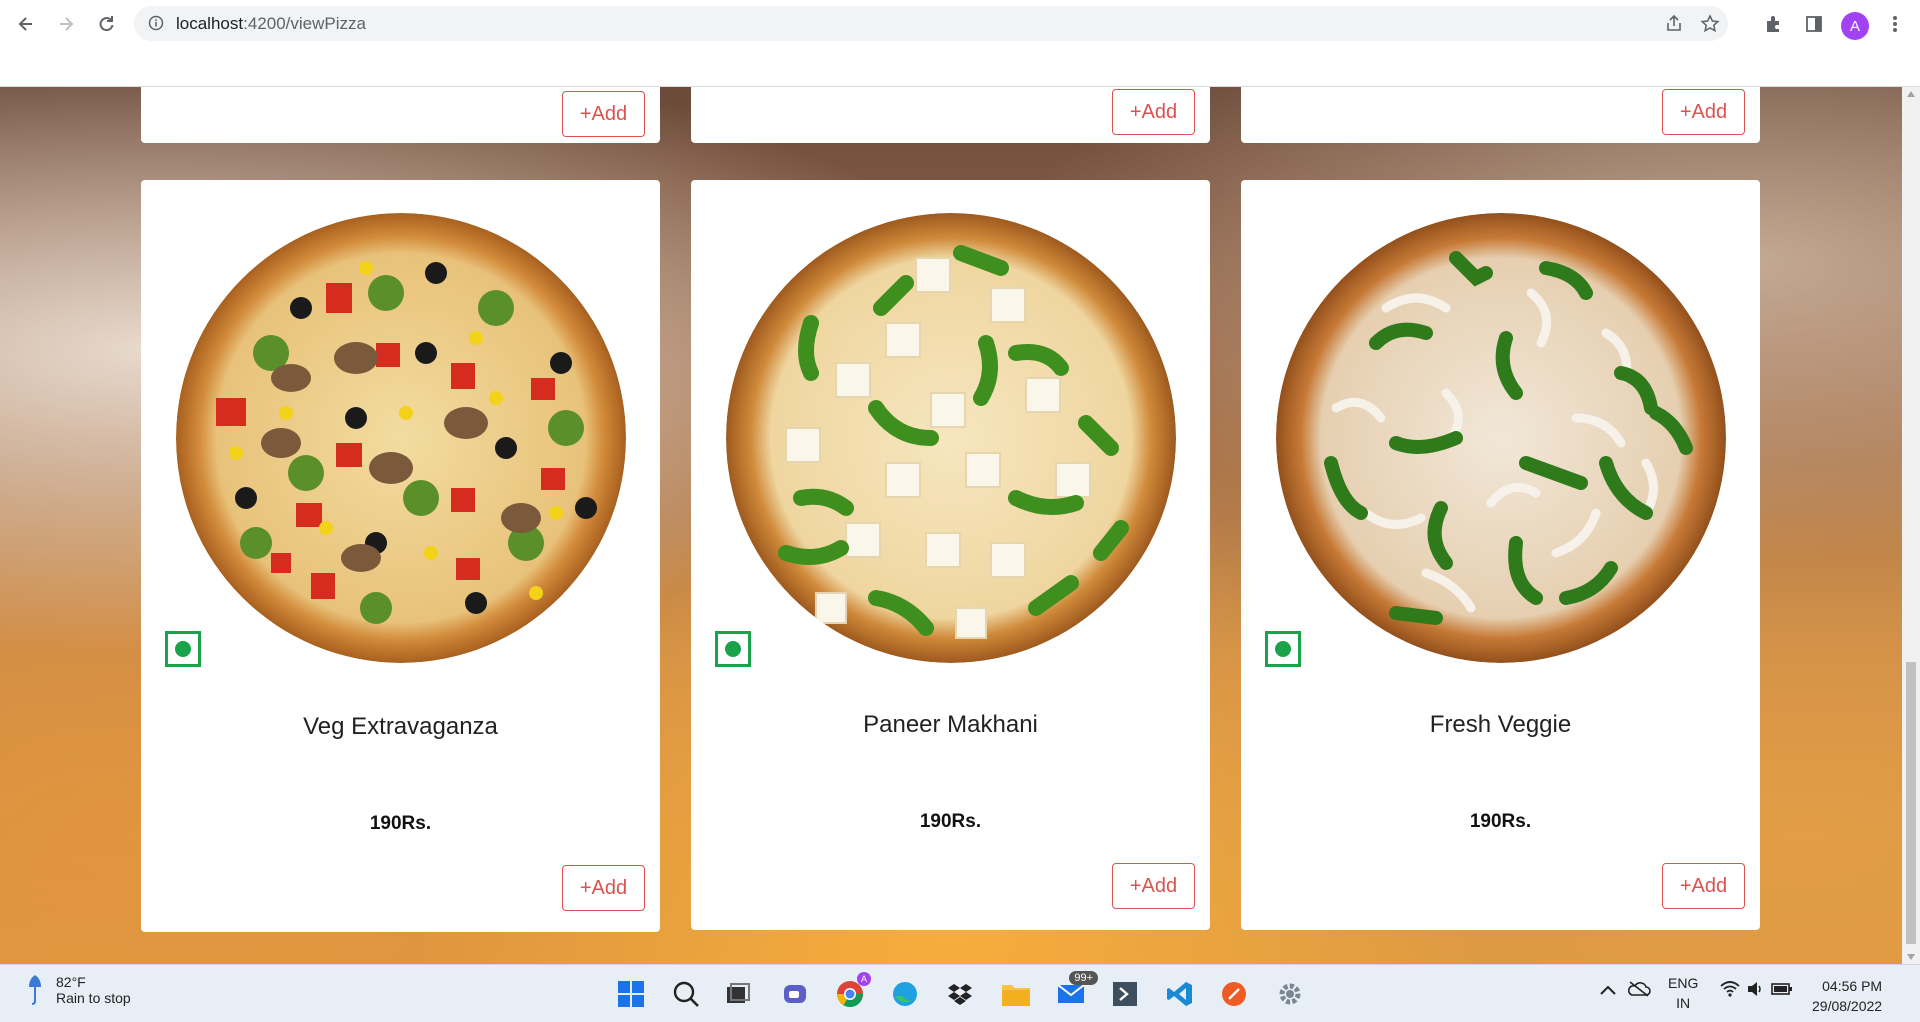  Describe the element at coordinates (1180, 994) in the screenshot. I see `vscode-icon` at that location.